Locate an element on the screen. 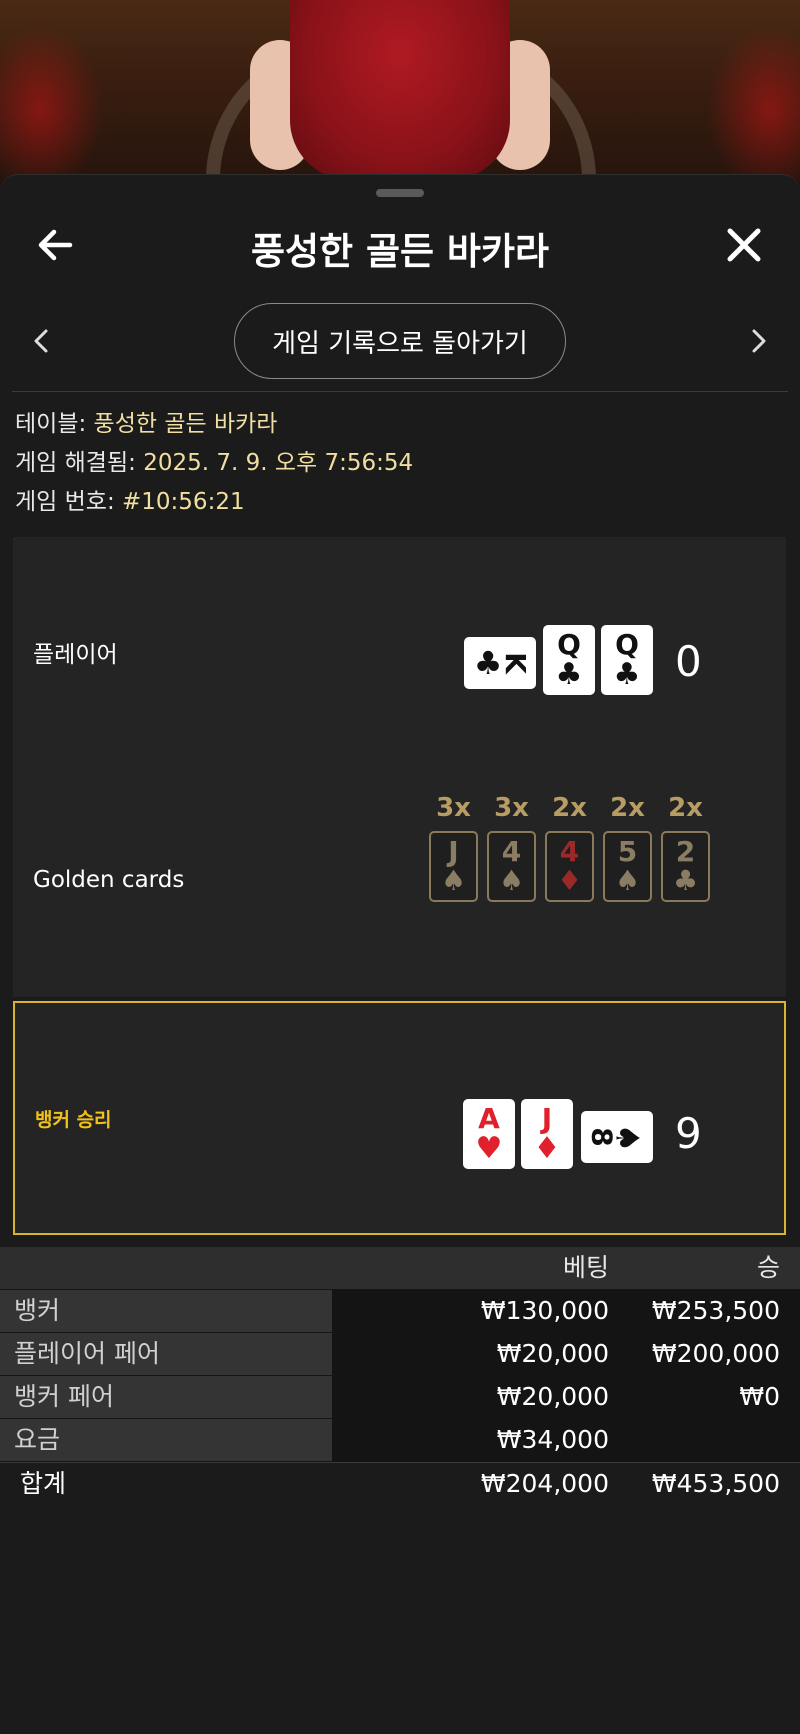  banker-card-2: J ♦ is located at coordinates (547, 1134).